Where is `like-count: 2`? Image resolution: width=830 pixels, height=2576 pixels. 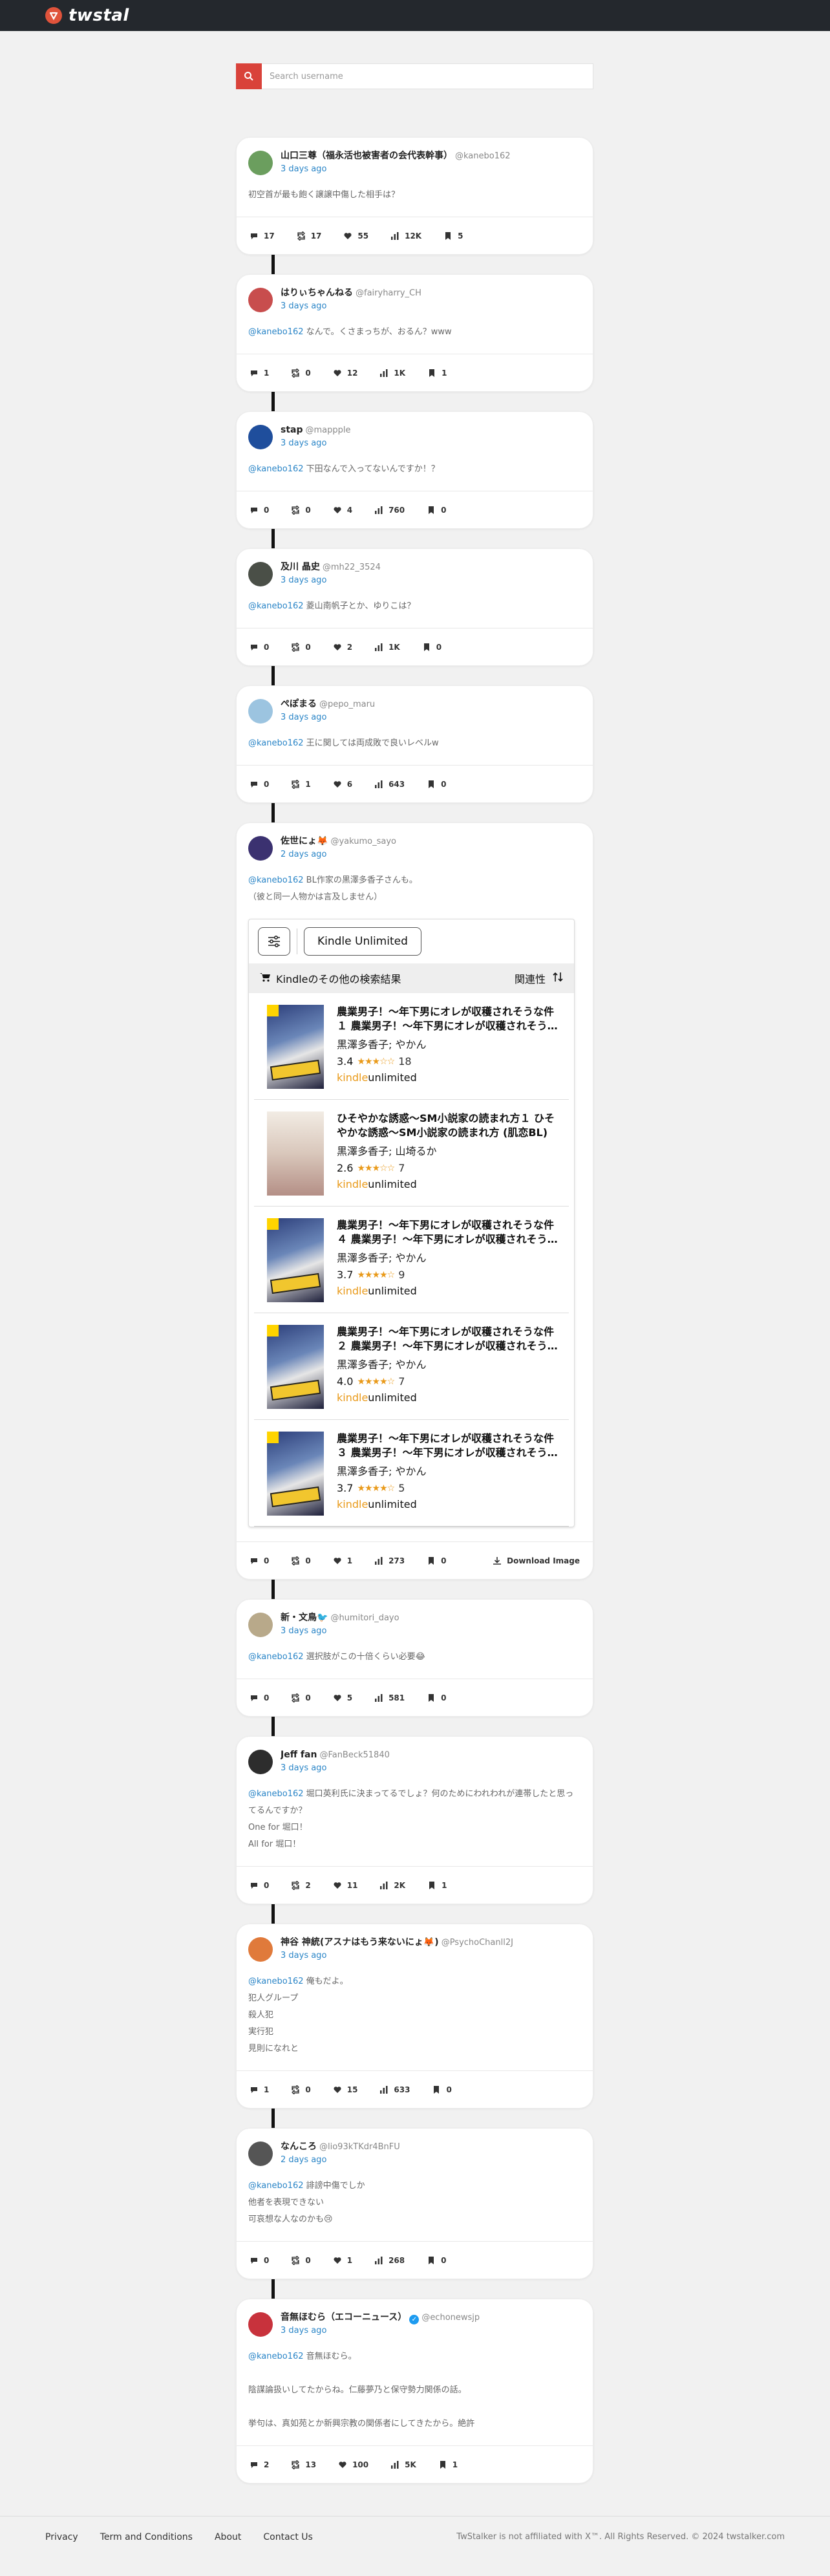 like-count: 2 is located at coordinates (343, 647).